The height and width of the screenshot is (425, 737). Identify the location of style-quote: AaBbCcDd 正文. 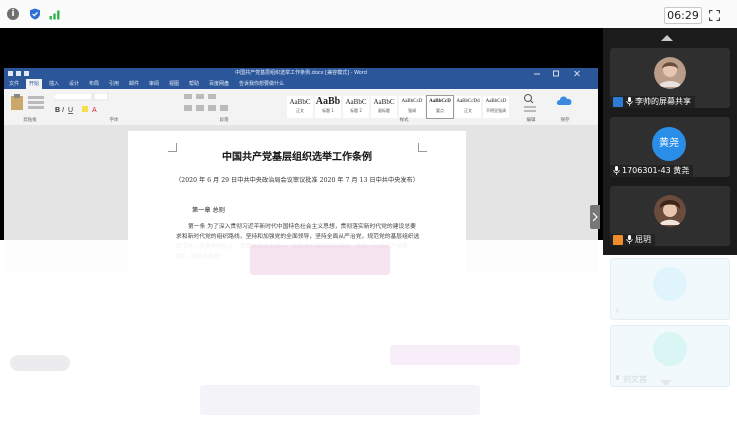
(468, 107).